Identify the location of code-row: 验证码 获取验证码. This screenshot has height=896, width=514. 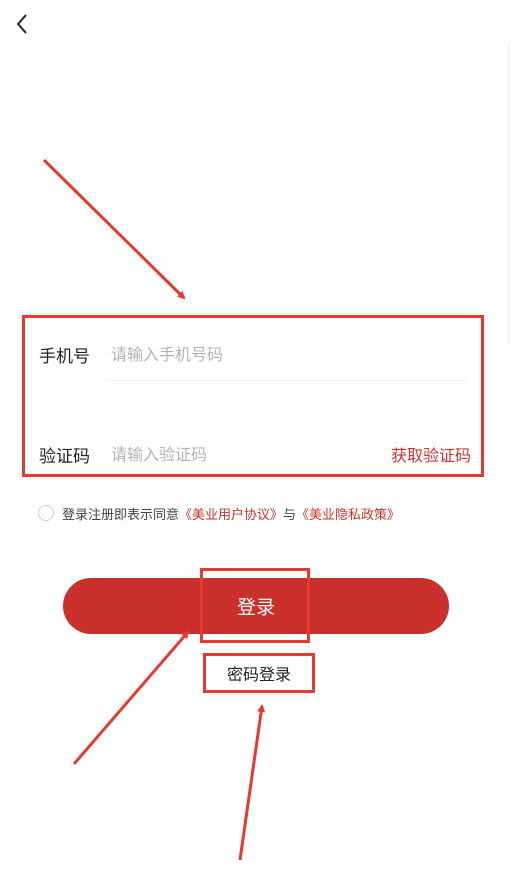
(255, 454).